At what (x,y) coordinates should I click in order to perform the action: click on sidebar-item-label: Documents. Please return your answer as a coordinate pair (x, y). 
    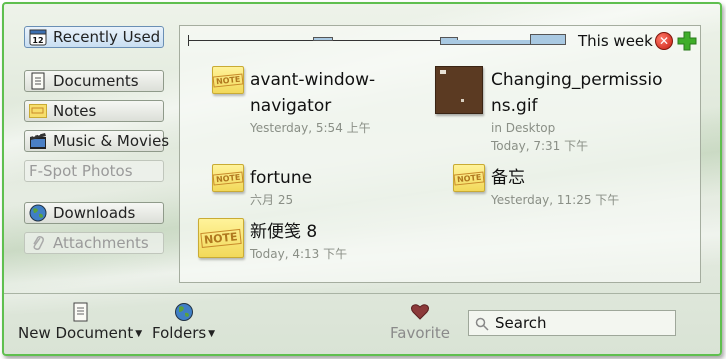
    Looking at the image, I should click on (96, 81).